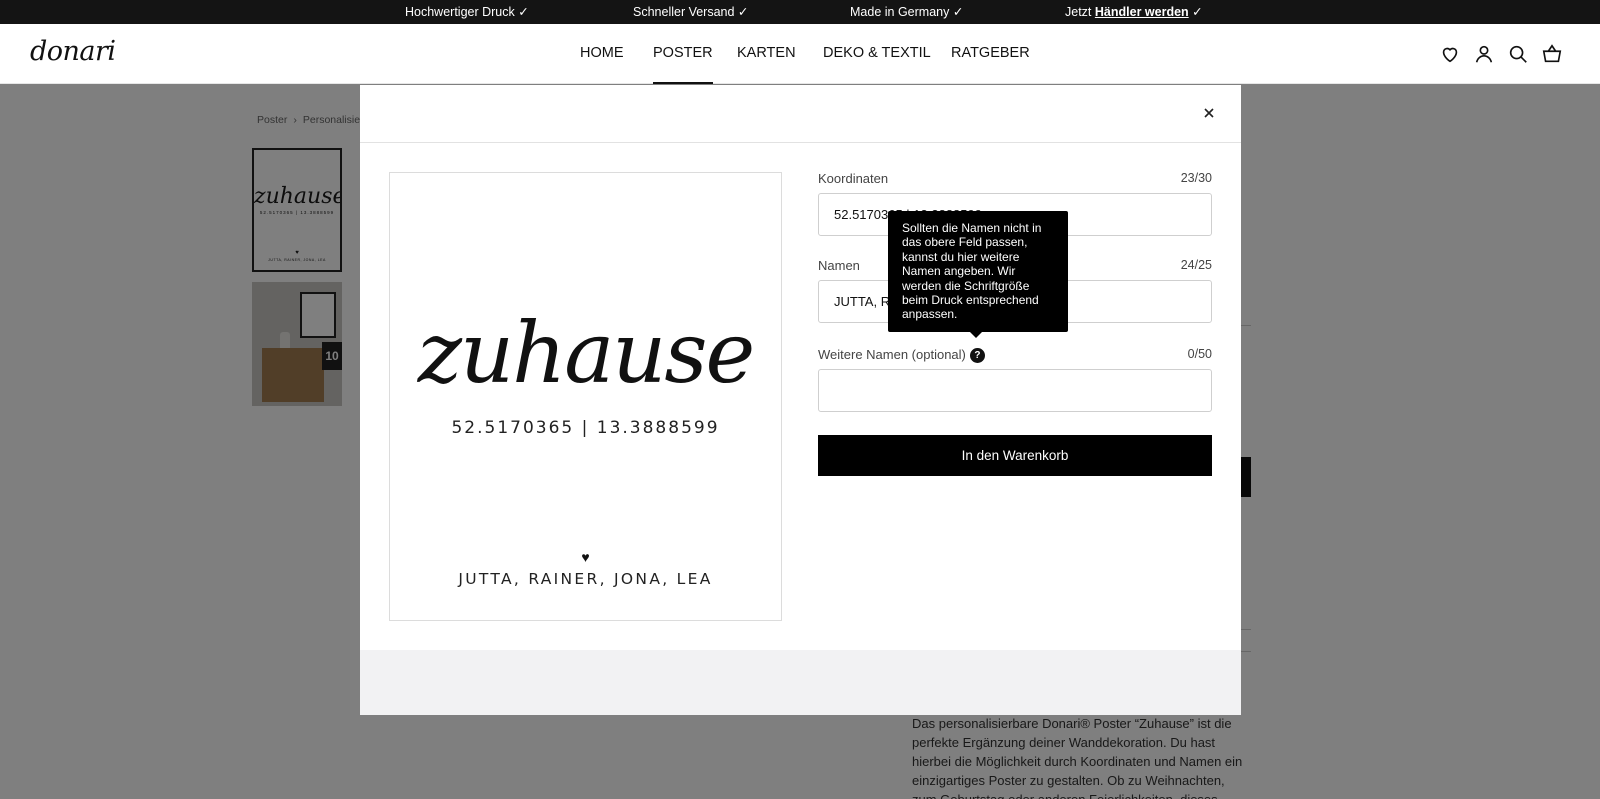 Image resolution: width=1600 pixels, height=799 pixels. Describe the element at coordinates (766, 53) in the screenshot. I see `nav-karten: KARTEN` at that location.